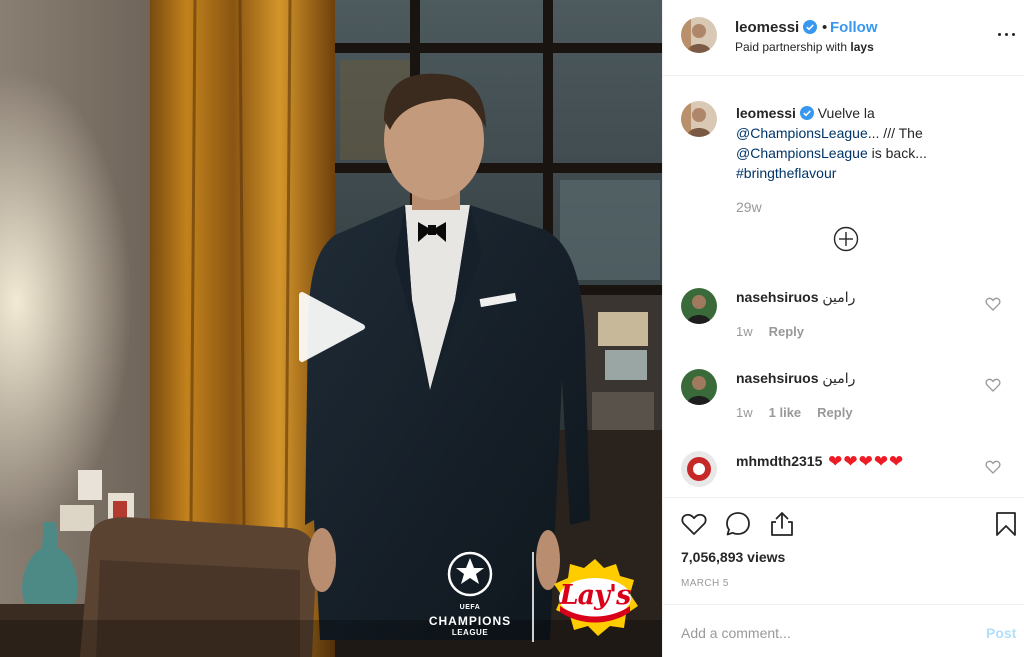  I want to click on sponsor-logos: UEFA CHAMPIONS LEAGUE Lay's, so click(535, 598).